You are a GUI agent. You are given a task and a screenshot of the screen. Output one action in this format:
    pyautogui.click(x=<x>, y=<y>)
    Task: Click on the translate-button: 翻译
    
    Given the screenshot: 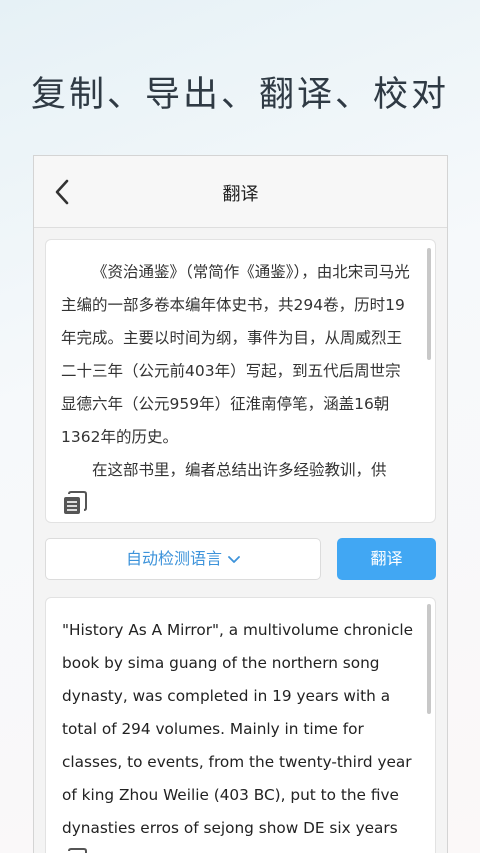 What is the action you would take?
    pyautogui.click(x=386, y=559)
    